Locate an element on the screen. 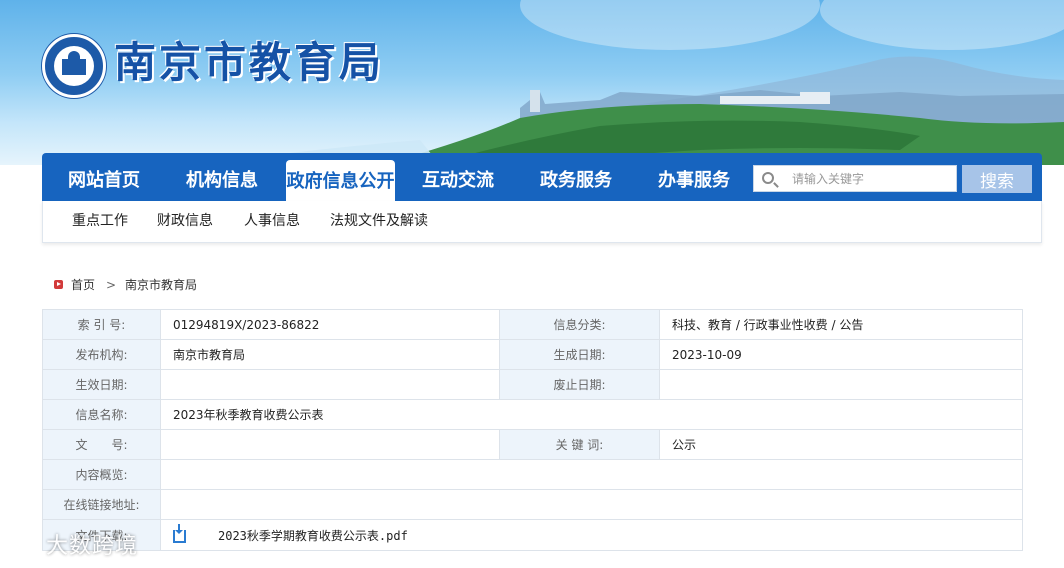 This screenshot has width=1064, height=568. table-row: 内容概览: is located at coordinates (532, 474).